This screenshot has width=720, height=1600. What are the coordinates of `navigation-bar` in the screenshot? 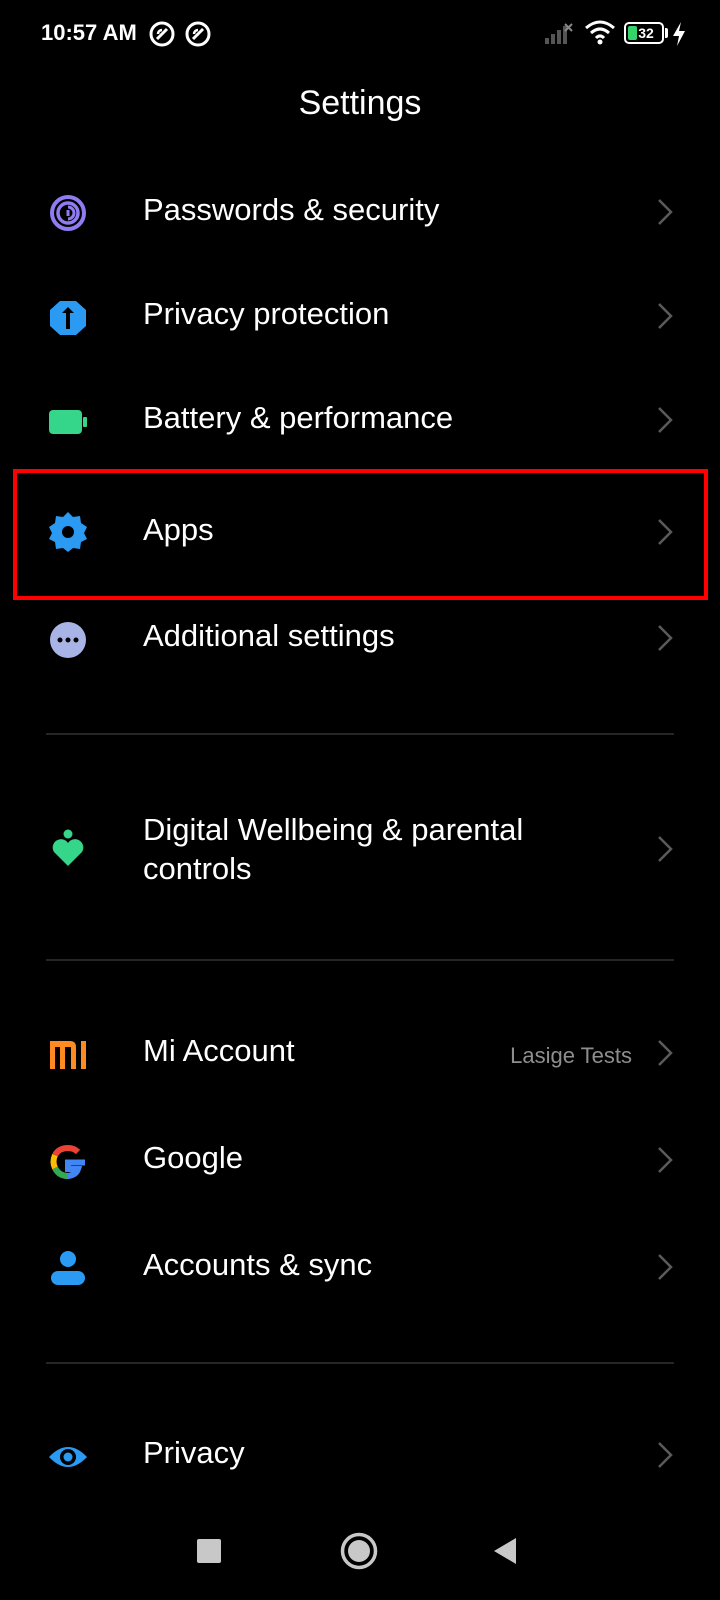 It's located at (360, 1555).